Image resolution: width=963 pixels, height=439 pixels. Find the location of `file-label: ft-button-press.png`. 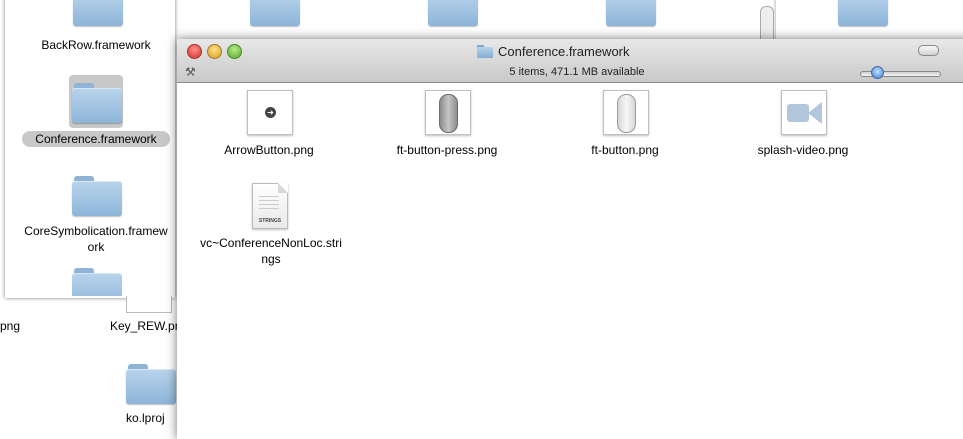

file-label: ft-button-press.png is located at coordinates (447, 150).